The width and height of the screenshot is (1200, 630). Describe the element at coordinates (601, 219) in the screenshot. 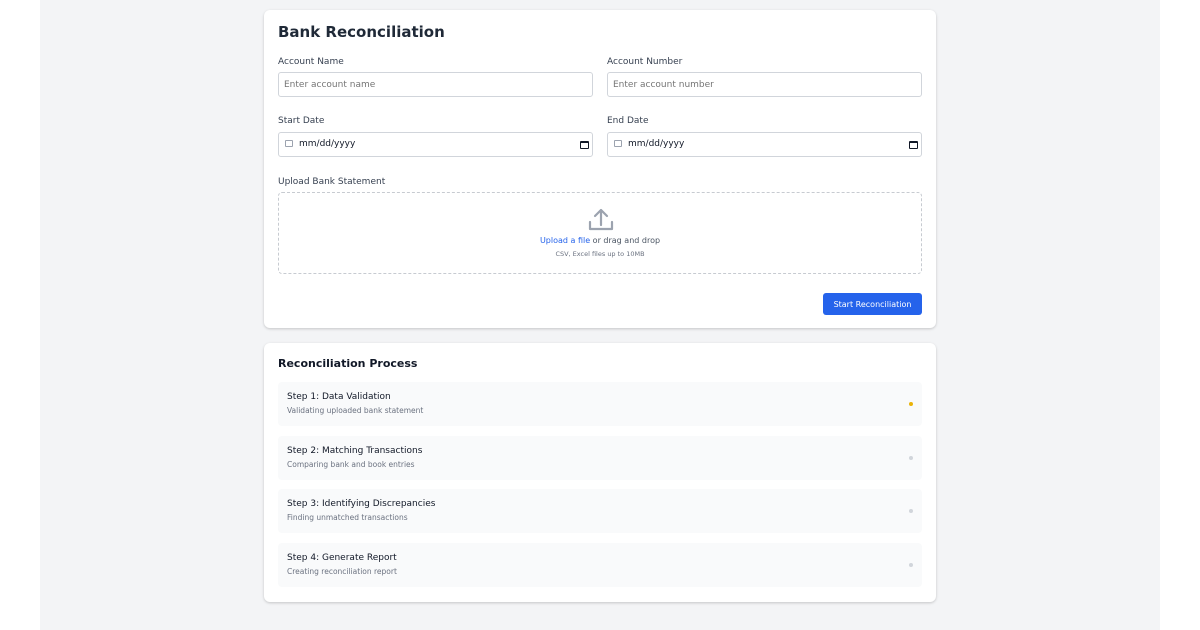

I see `upload-icon` at that location.